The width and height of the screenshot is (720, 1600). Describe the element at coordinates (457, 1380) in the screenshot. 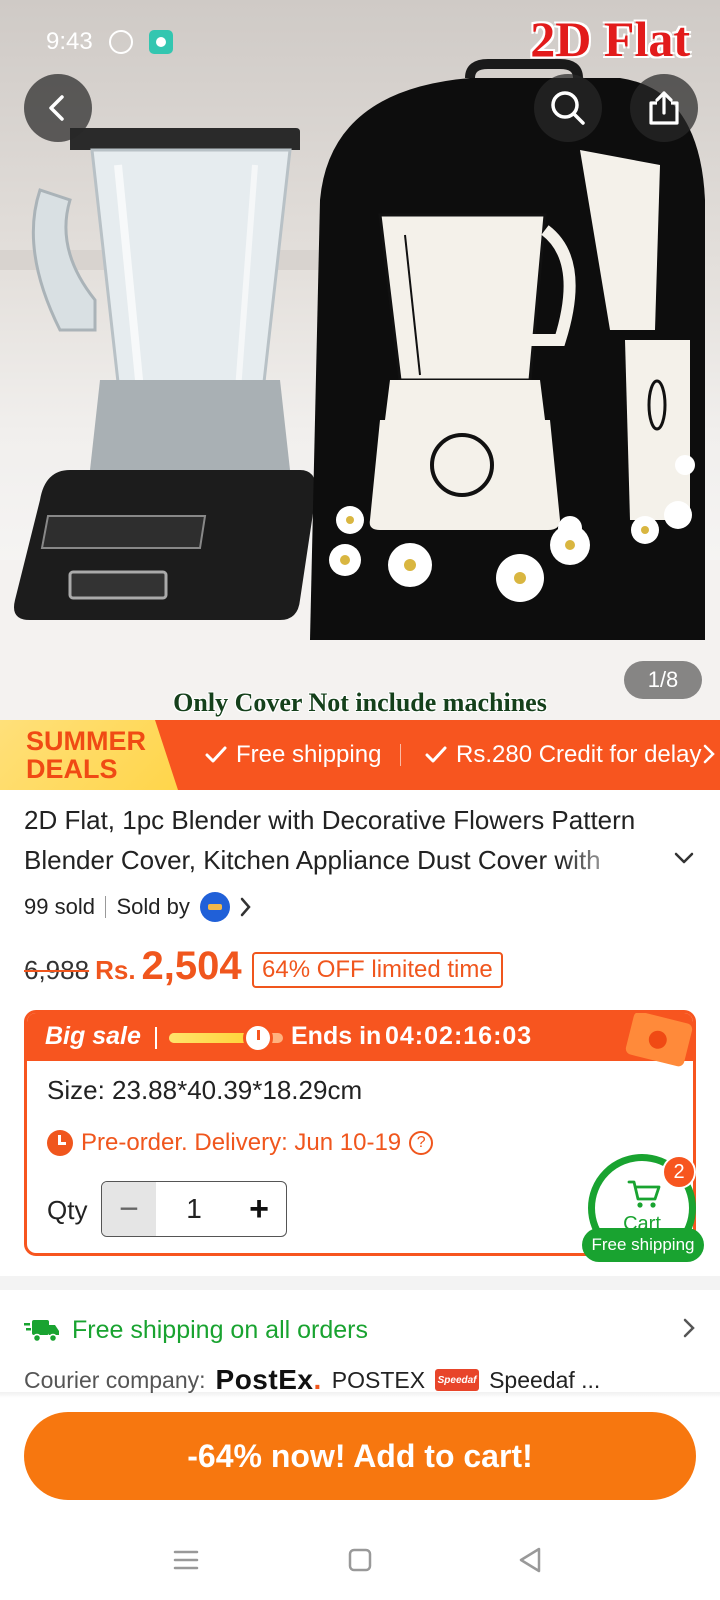

I see `speedaf-logo: Speedaf` at that location.